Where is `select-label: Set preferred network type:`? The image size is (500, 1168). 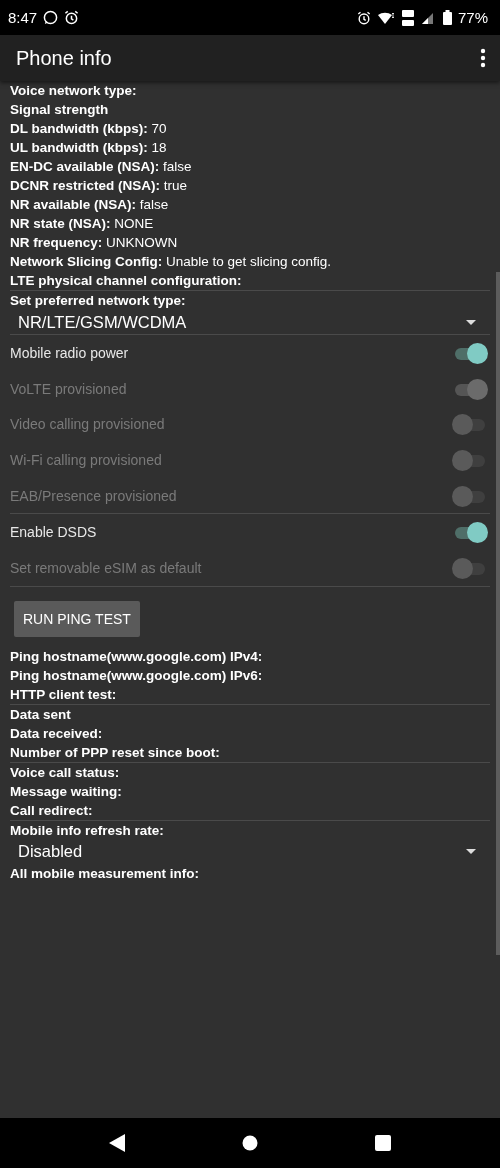
select-label: Set preferred network type: is located at coordinates (98, 301).